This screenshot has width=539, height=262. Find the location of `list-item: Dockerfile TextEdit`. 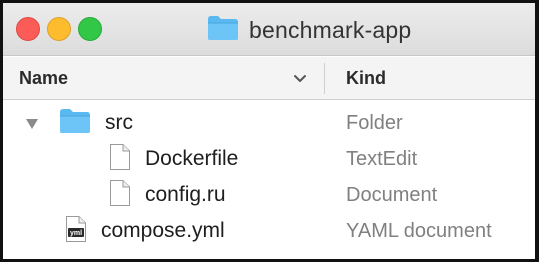

list-item: Dockerfile TextEdit is located at coordinates (269, 159).